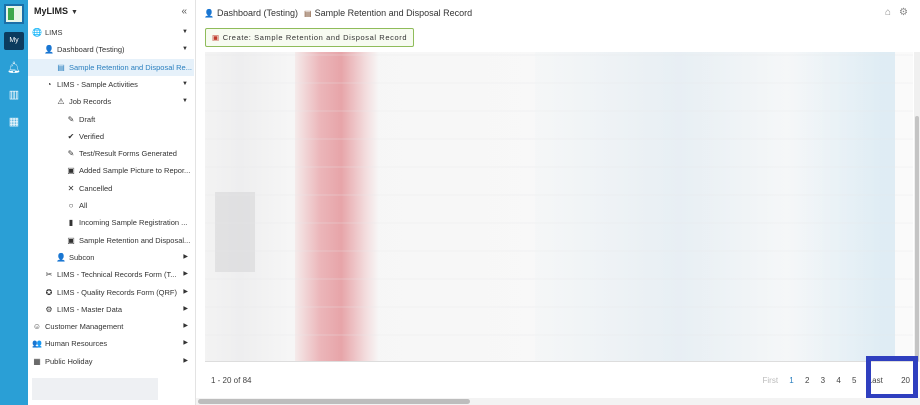 The height and width of the screenshot is (405, 920). I want to click on org-chart-icon: ⌂, so click(888, 12).